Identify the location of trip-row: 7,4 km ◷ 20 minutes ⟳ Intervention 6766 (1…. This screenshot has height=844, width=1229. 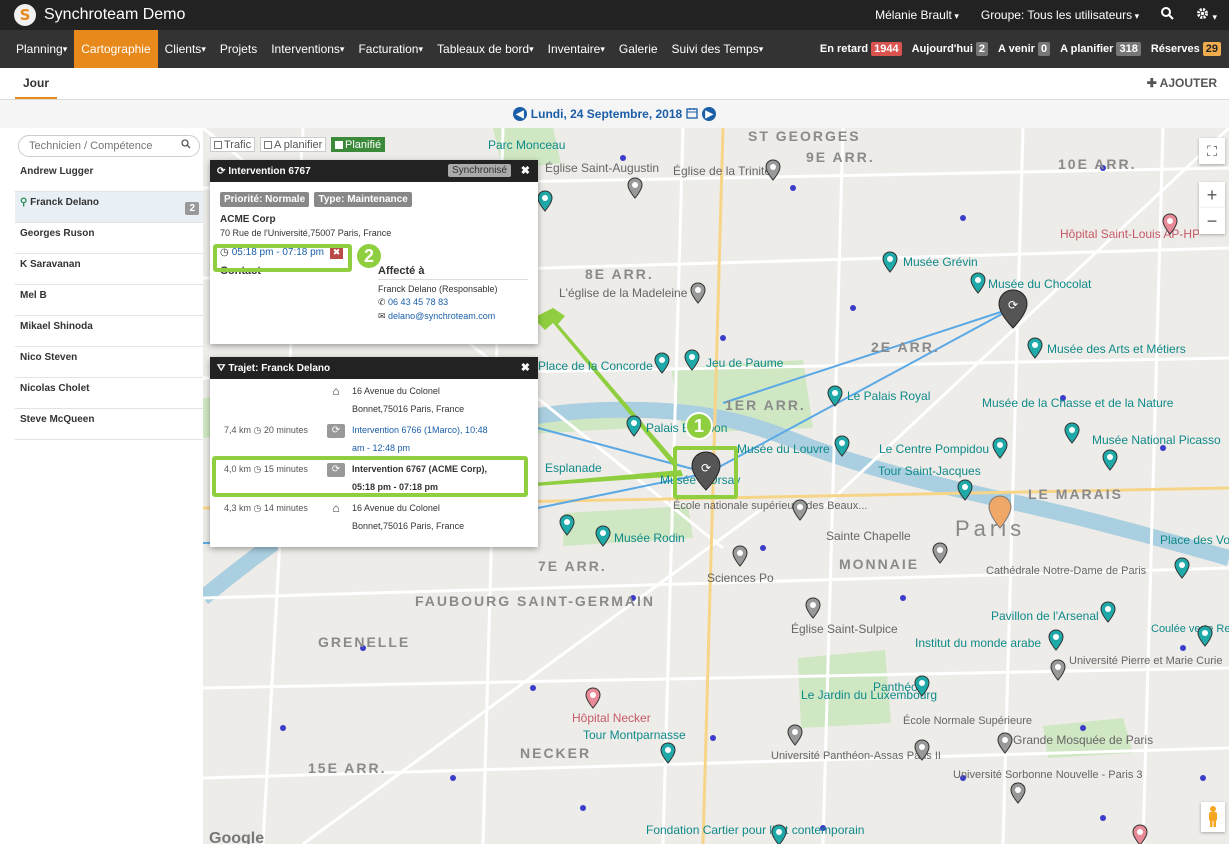
(374, 440).